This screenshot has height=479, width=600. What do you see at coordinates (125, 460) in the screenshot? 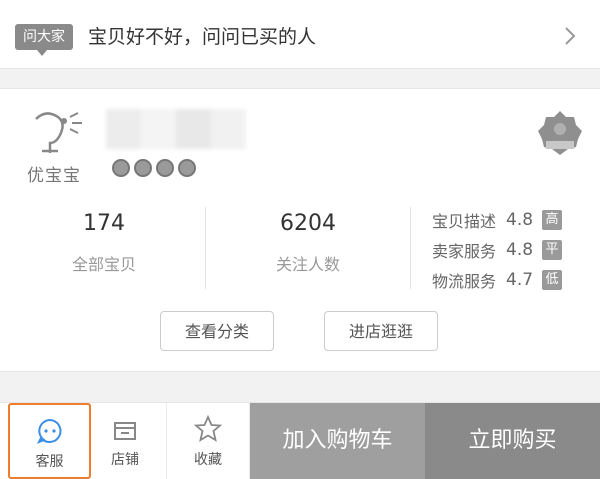
I see `store-label: 店铺` at bounding box center [125, 460].